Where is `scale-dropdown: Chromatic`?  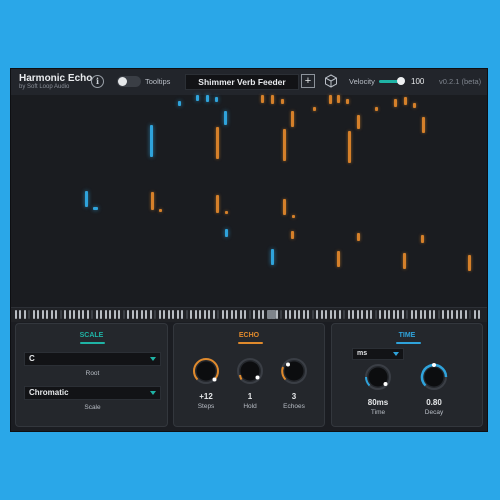 scale-dropdown: Chromatic is located at coordinates (92, 393).